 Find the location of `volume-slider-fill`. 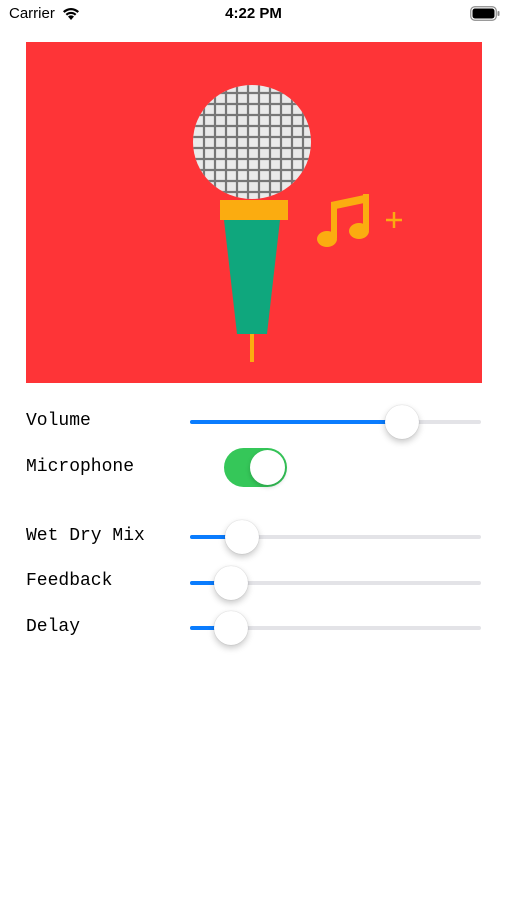

volume-slider-fill is located at coordinates (296, 422).